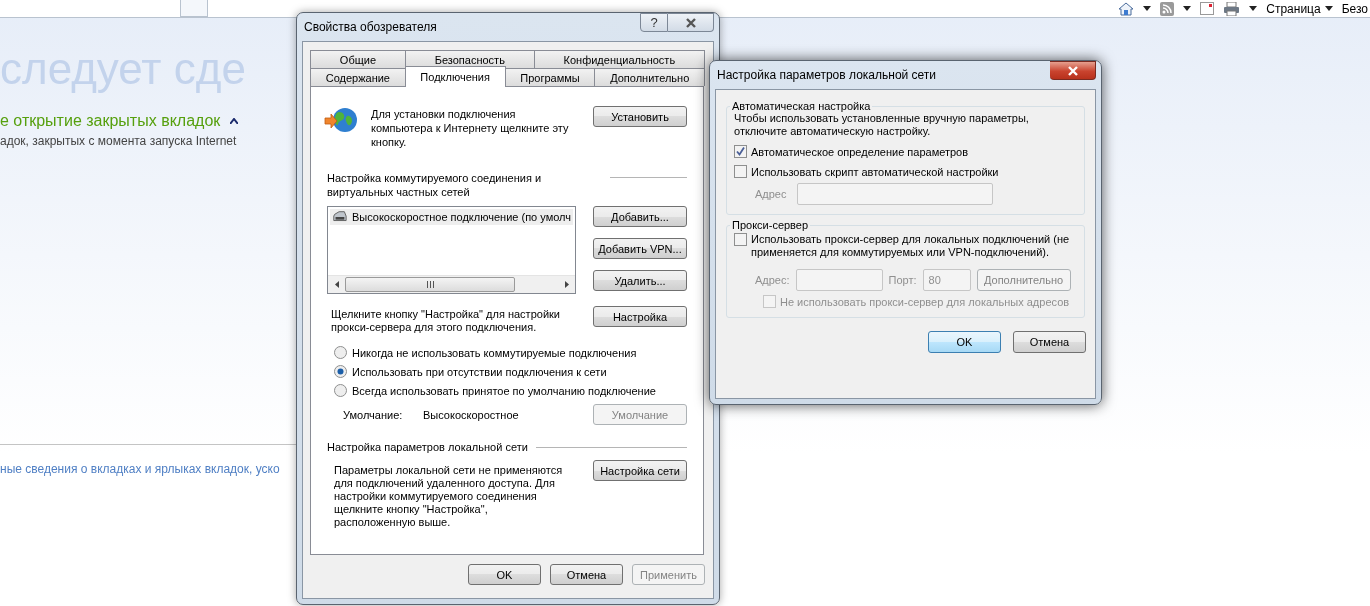  Describe the element at coordinates (654, 22) in the screenshot. I see `help-button: ?` at that location.